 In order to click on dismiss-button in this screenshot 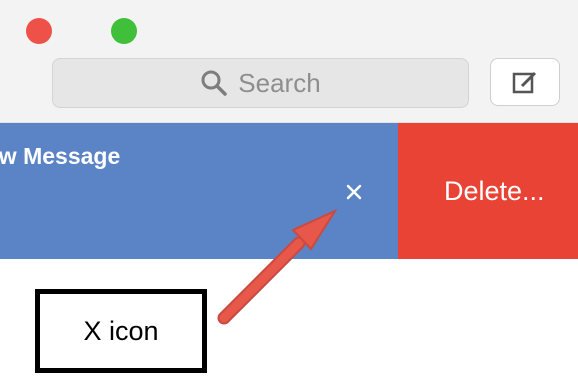, I will do `click(354, 192)`.